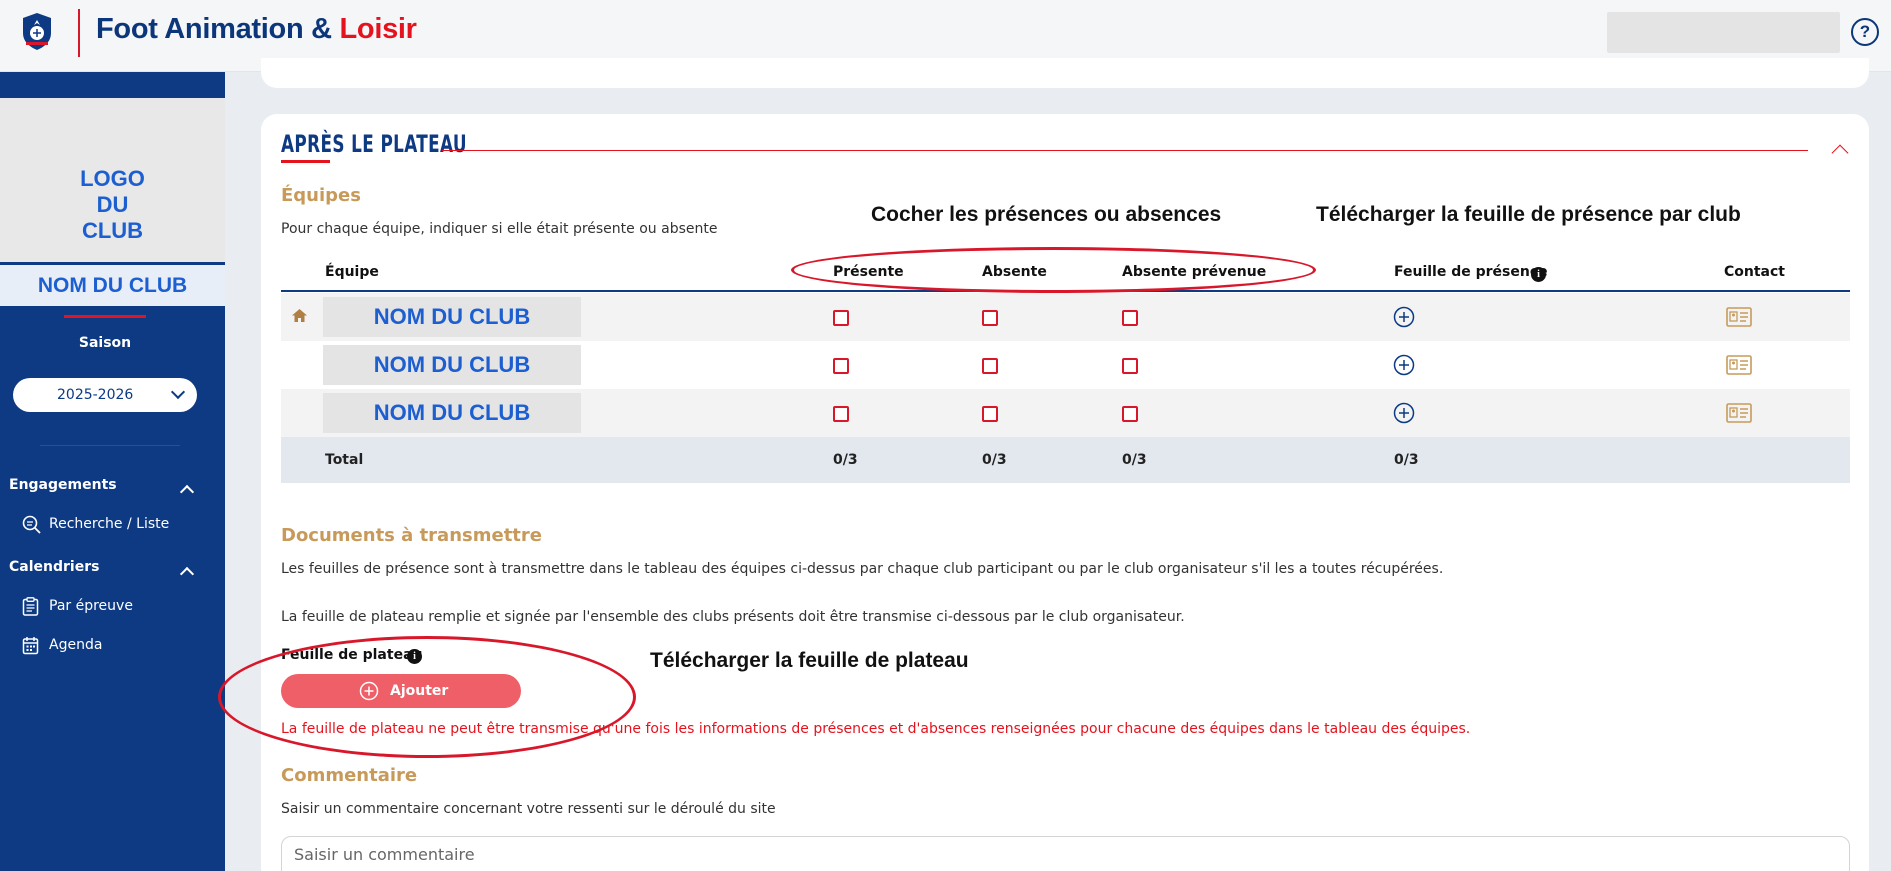 The width and height of the screenshot is (1891, 871). I want to click on home-icon, so click(299, 315).